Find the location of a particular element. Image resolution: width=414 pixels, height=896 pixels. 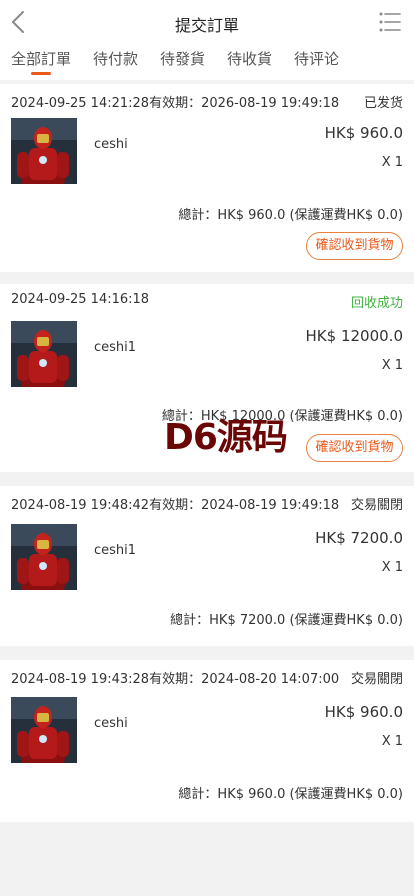

tab-pending-shipment: 待發貨 is located at coordinates (182, 58).